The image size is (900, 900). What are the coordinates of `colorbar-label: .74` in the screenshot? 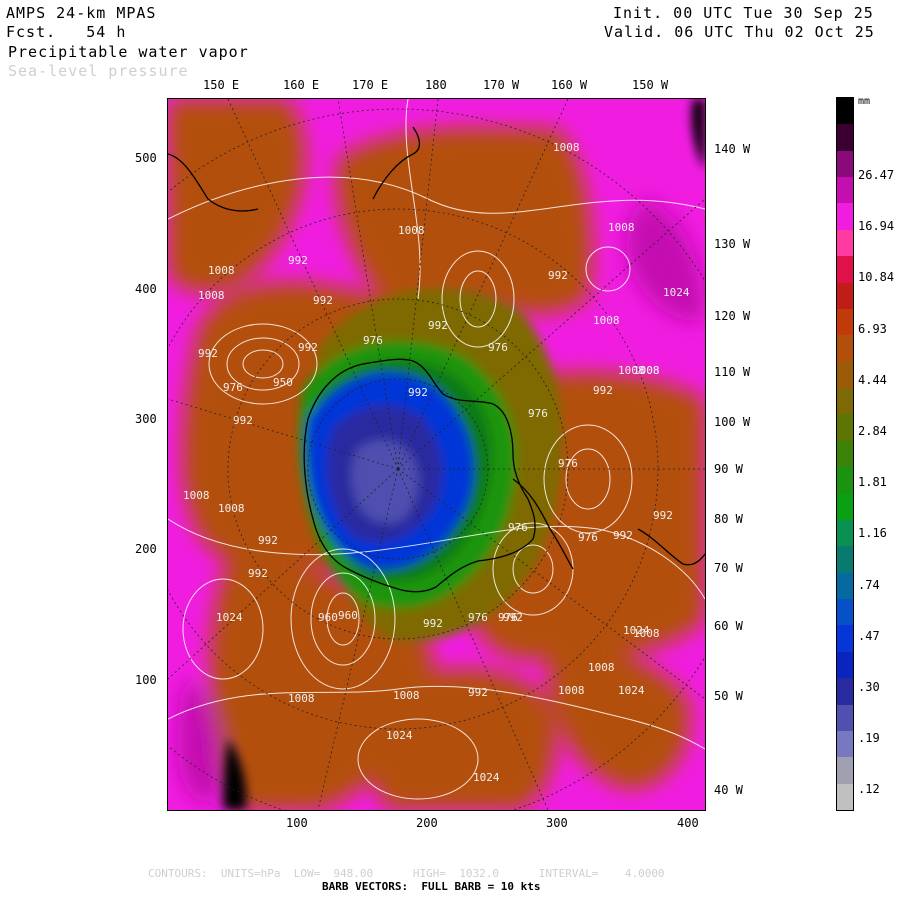 It's located at (869, 584).